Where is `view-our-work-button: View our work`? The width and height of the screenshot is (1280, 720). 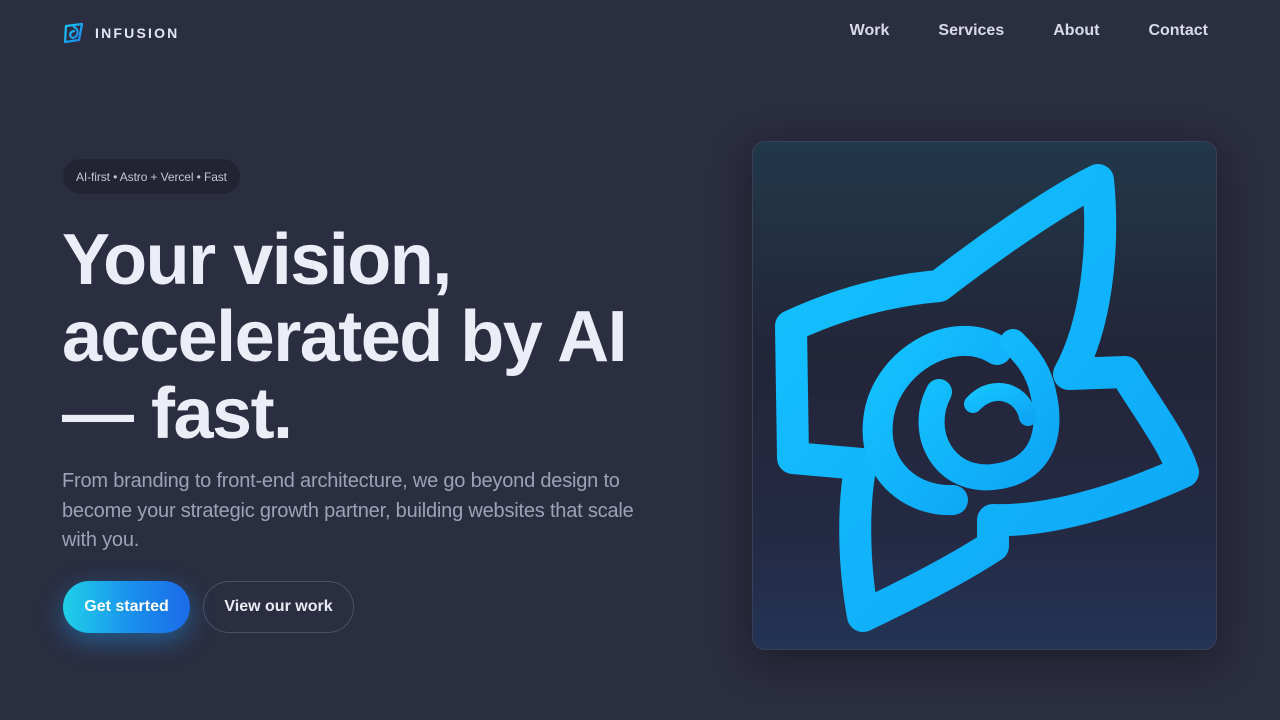
view-our-work-button: View our work is located at coordinates (278, 607).